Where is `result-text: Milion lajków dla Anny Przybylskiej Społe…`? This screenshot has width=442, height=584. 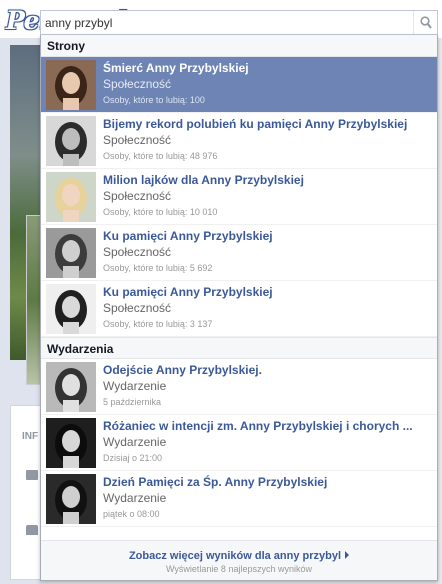 result-text: Milion lajków dla Anny Przybylskiej Społe… is located at coordinates (266, 196).